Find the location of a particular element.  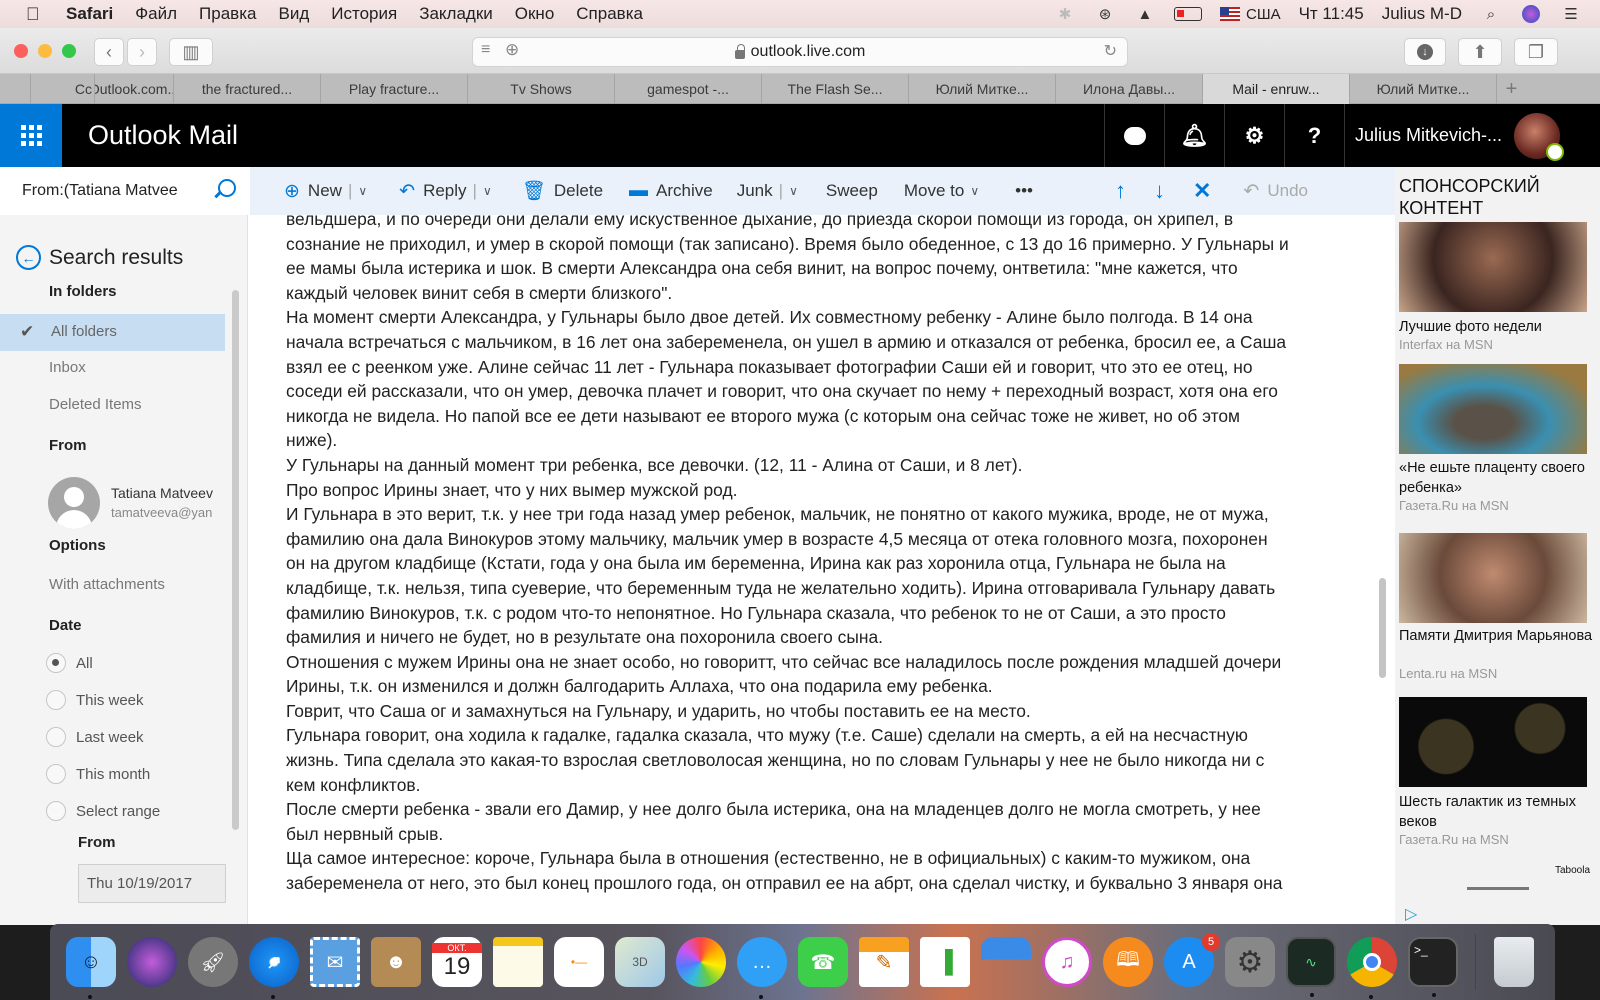

dock-safari: ↗ is located at coordinates (274, 968).